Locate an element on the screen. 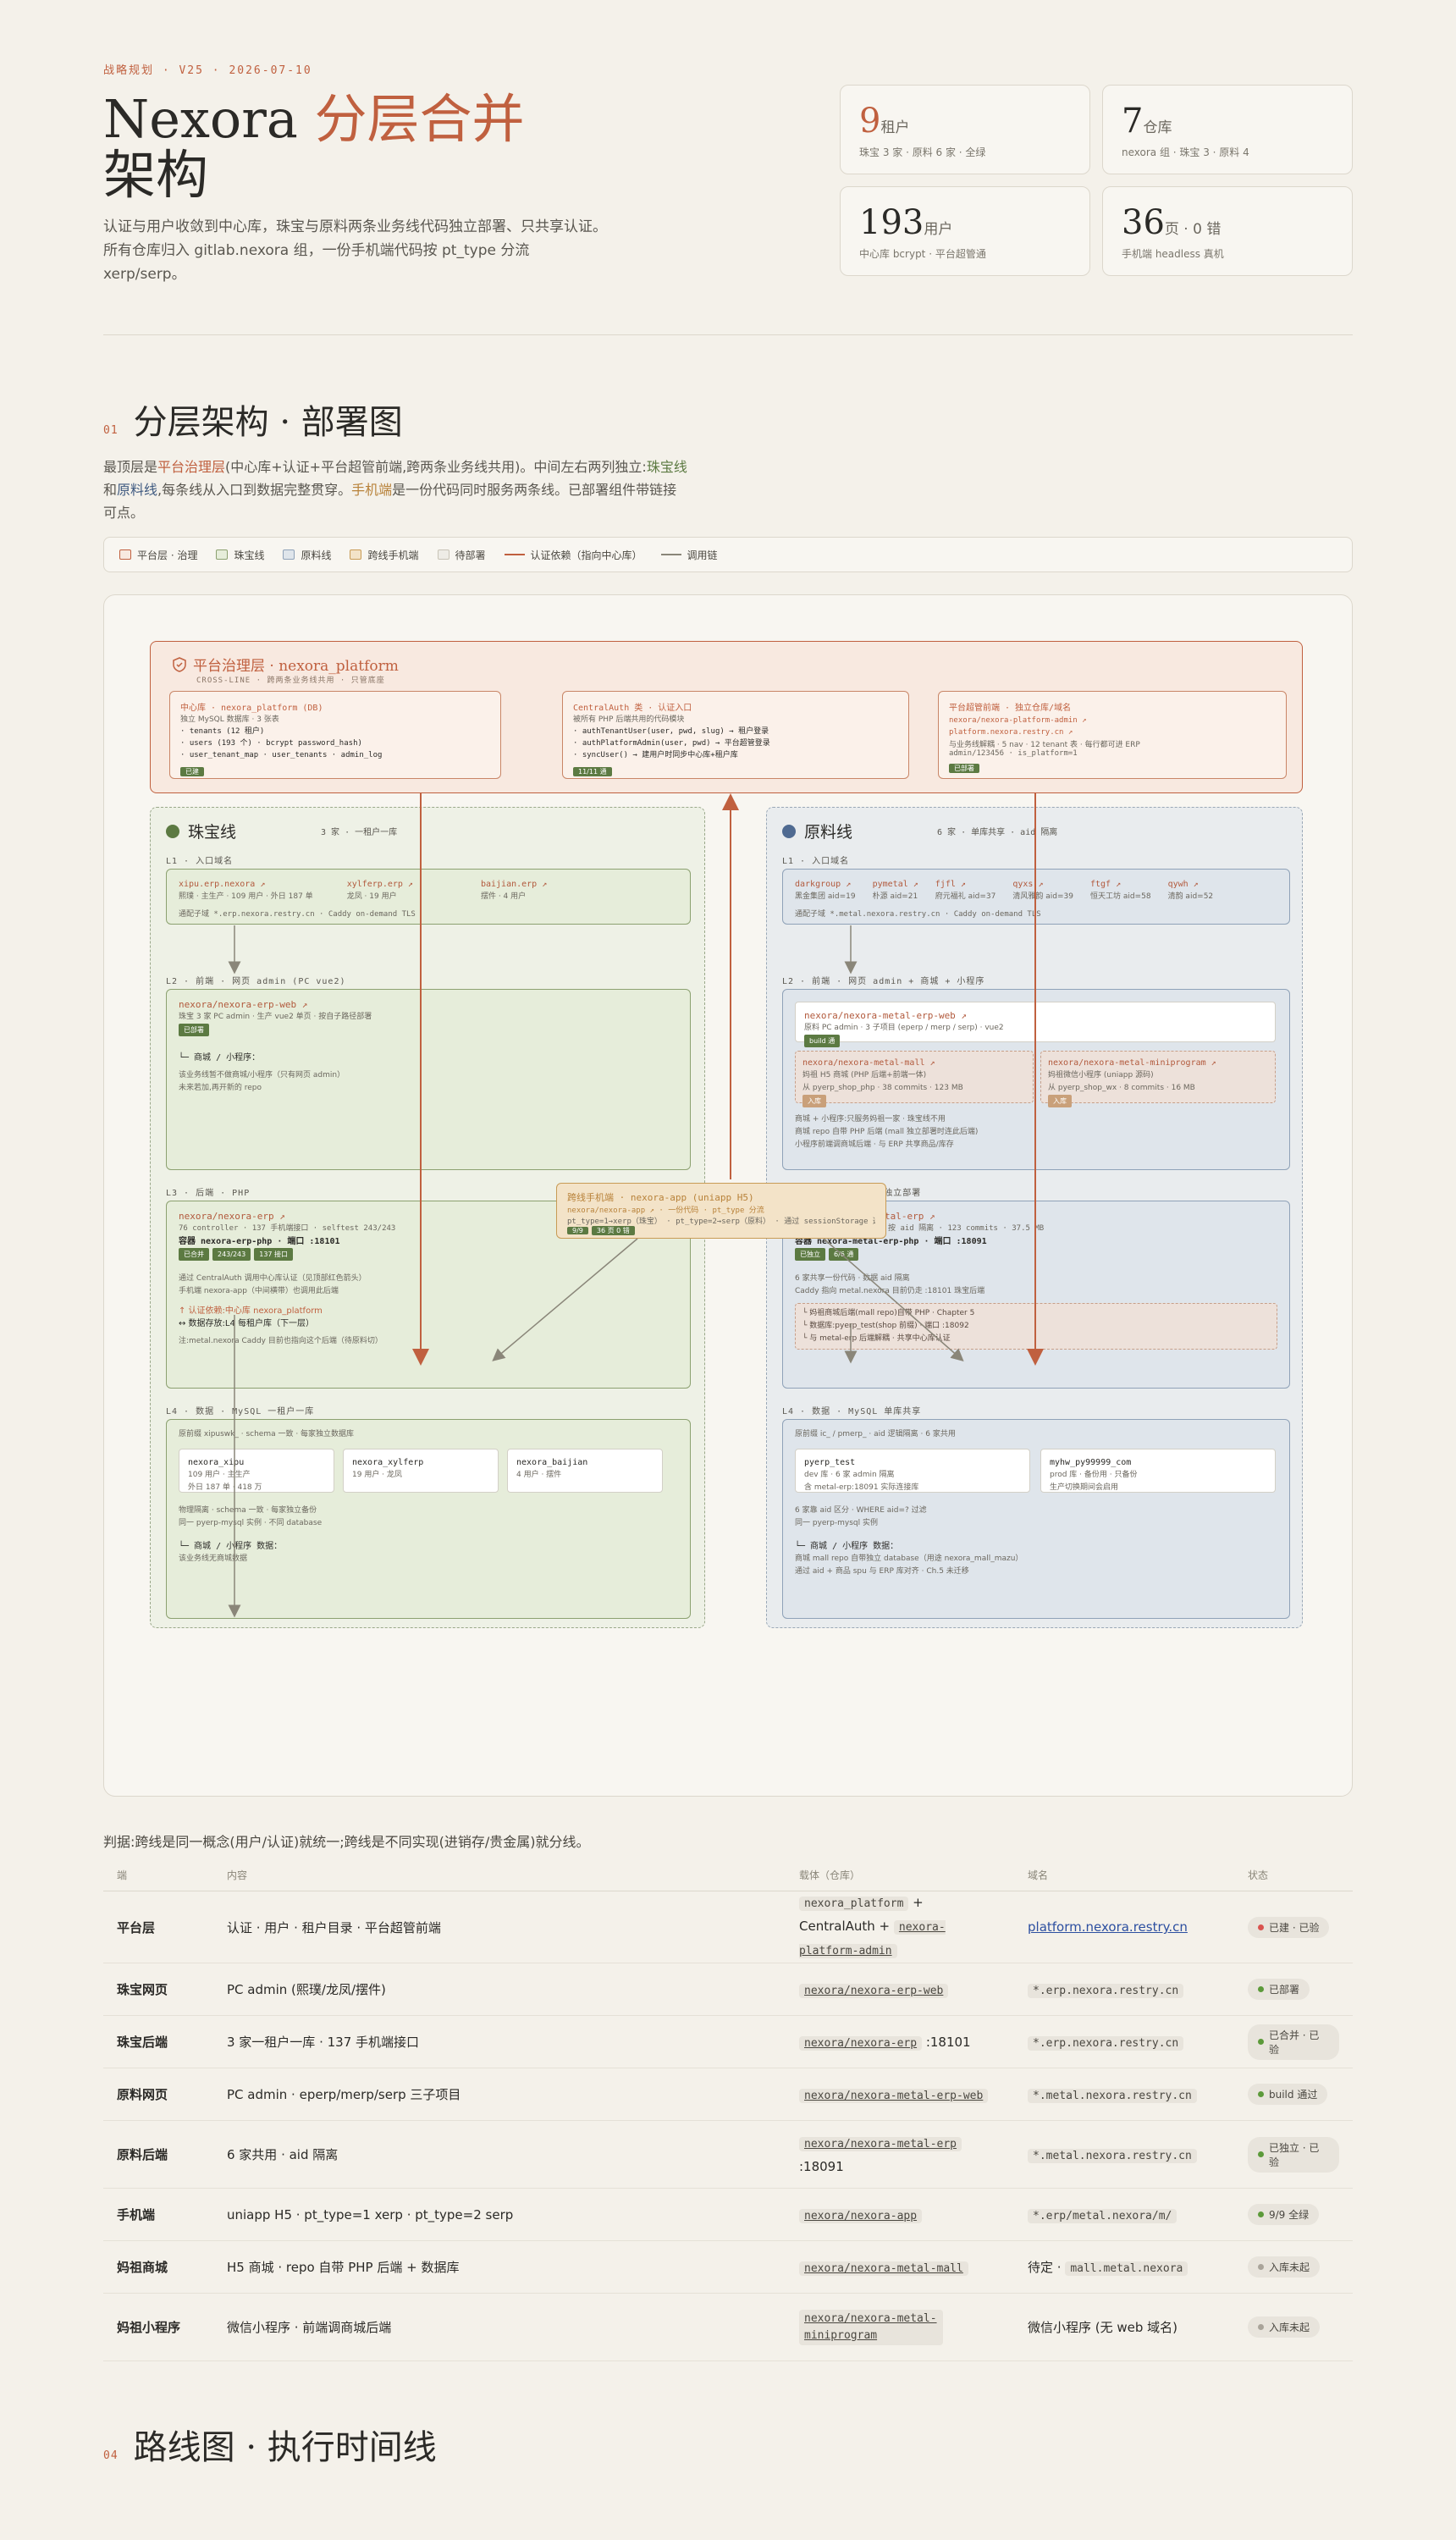 The width and height of the screenshot is (1456, 2540). legend-item: 待部署 is located at coordinates (461, 555).